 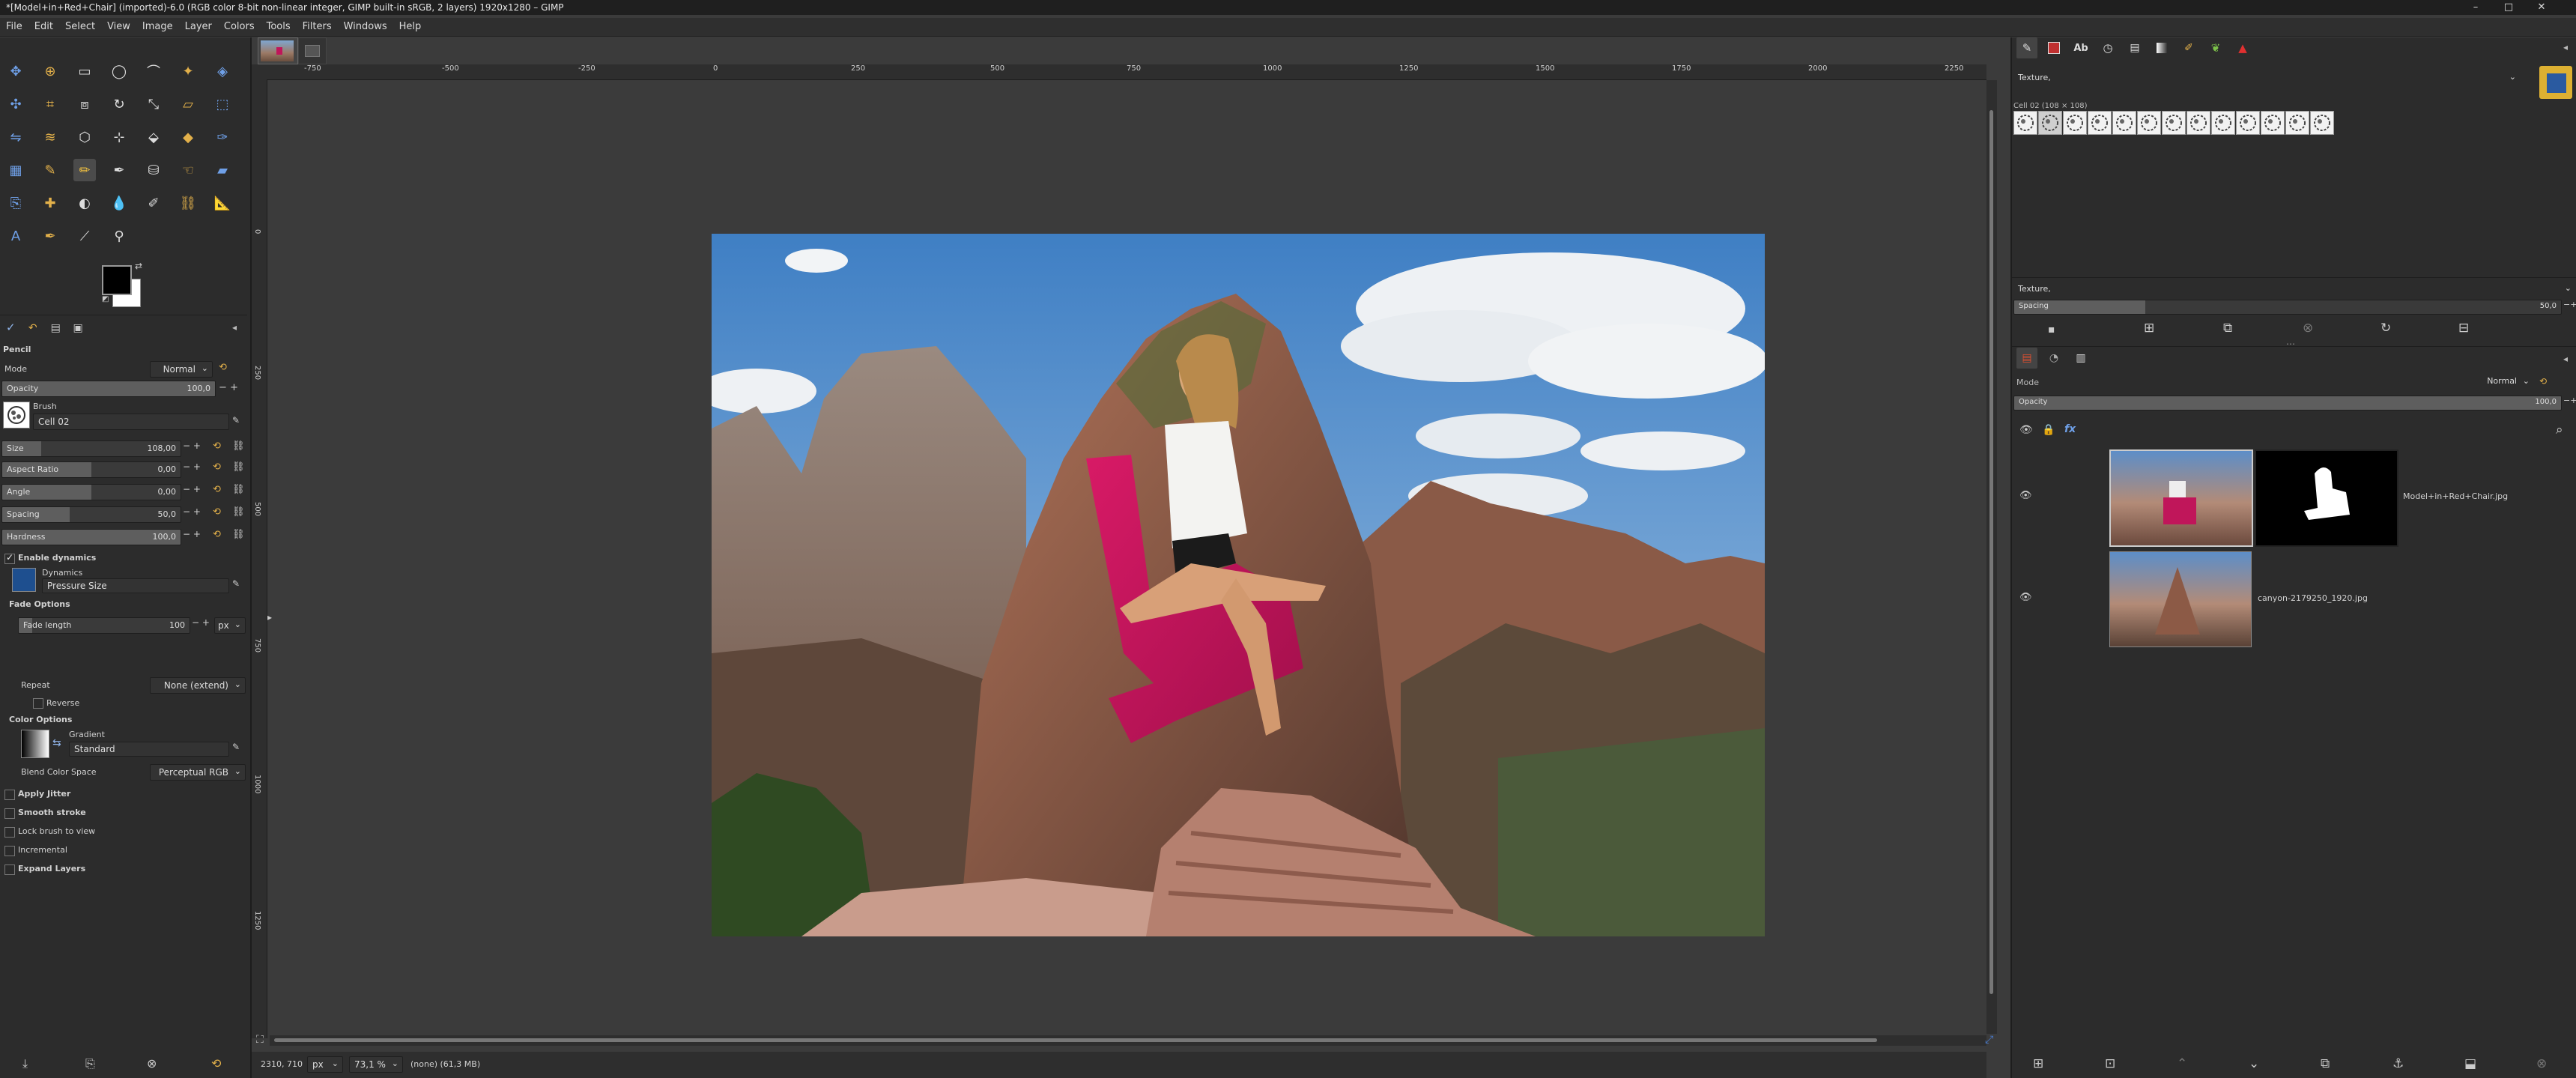 I want to click on patterns-tab-icon, so click(x=2053, y=47).